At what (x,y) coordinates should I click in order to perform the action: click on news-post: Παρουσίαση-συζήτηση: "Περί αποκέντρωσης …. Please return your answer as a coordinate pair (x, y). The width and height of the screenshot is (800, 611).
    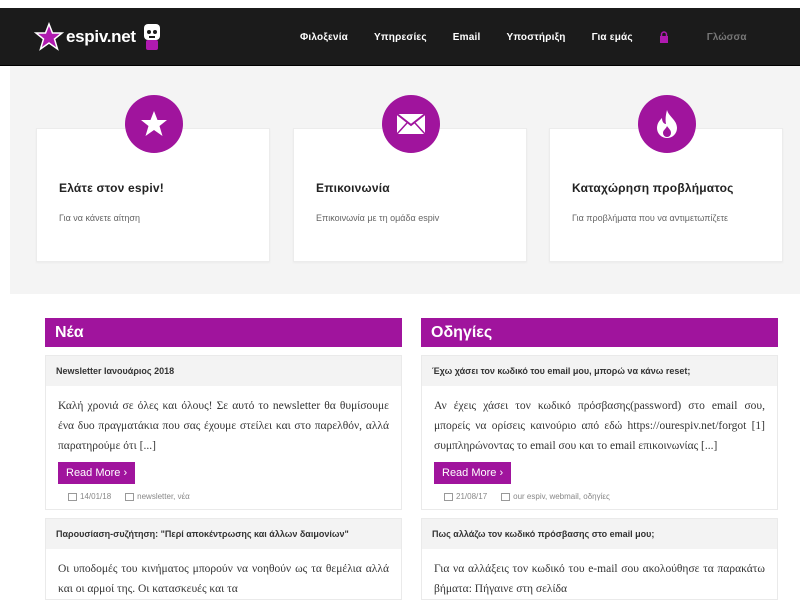
    Looking at the image, I should click on (223, 559).